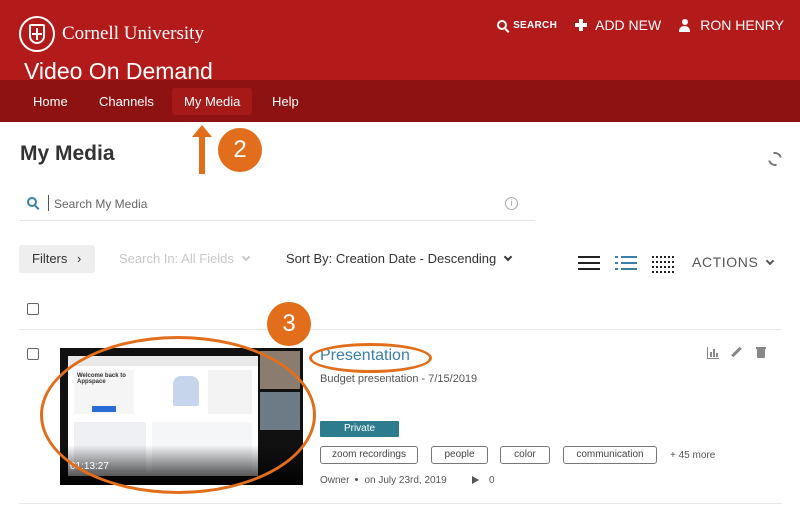  What do you see at coordinates (663, 264) in the screenshot?
I see `compact-view-icon` at bounding box center [663, 264].